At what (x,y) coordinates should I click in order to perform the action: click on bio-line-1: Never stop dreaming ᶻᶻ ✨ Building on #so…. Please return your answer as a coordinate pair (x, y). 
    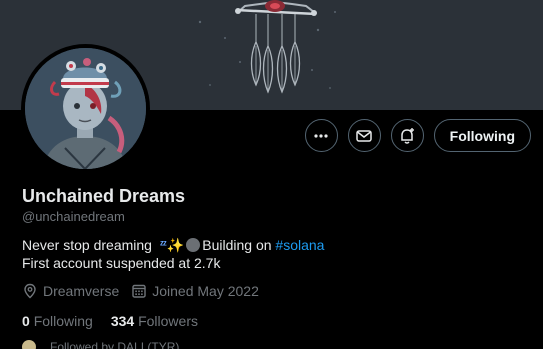
    Looking at the image, I should click on (173, 245).